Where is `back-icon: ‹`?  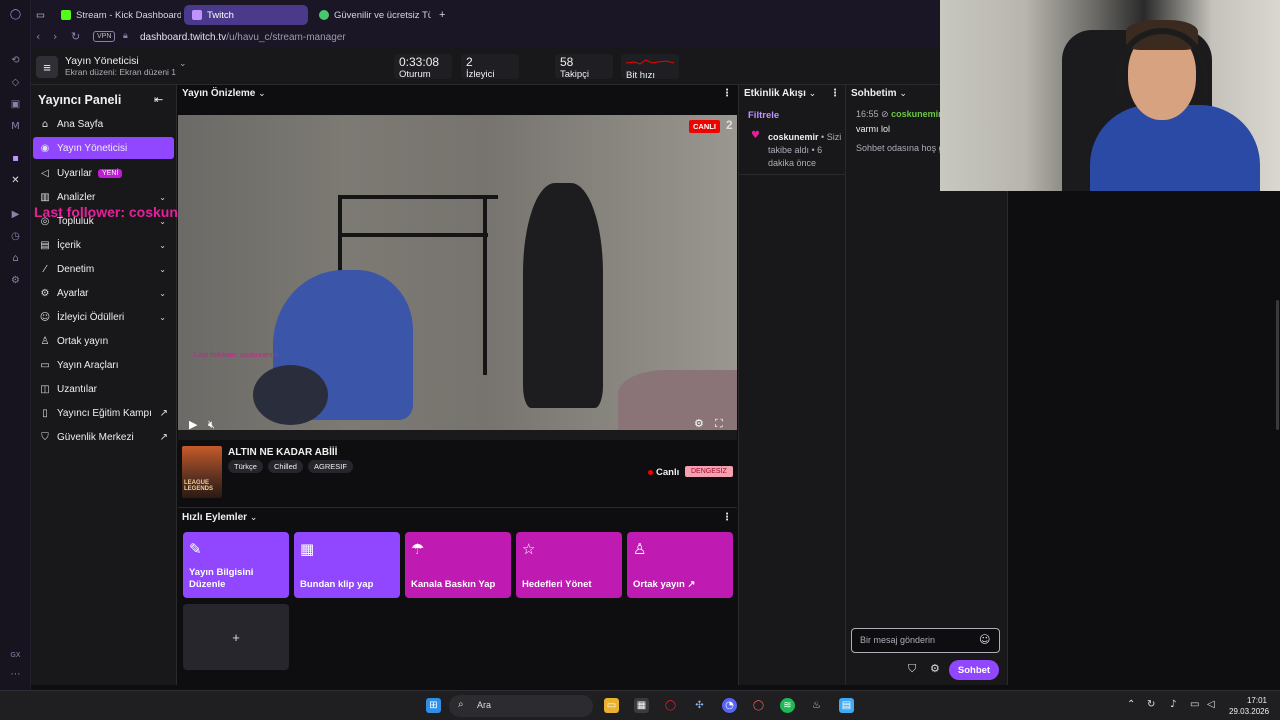 back-icon: ‹ is located at coordinates (38, 36).